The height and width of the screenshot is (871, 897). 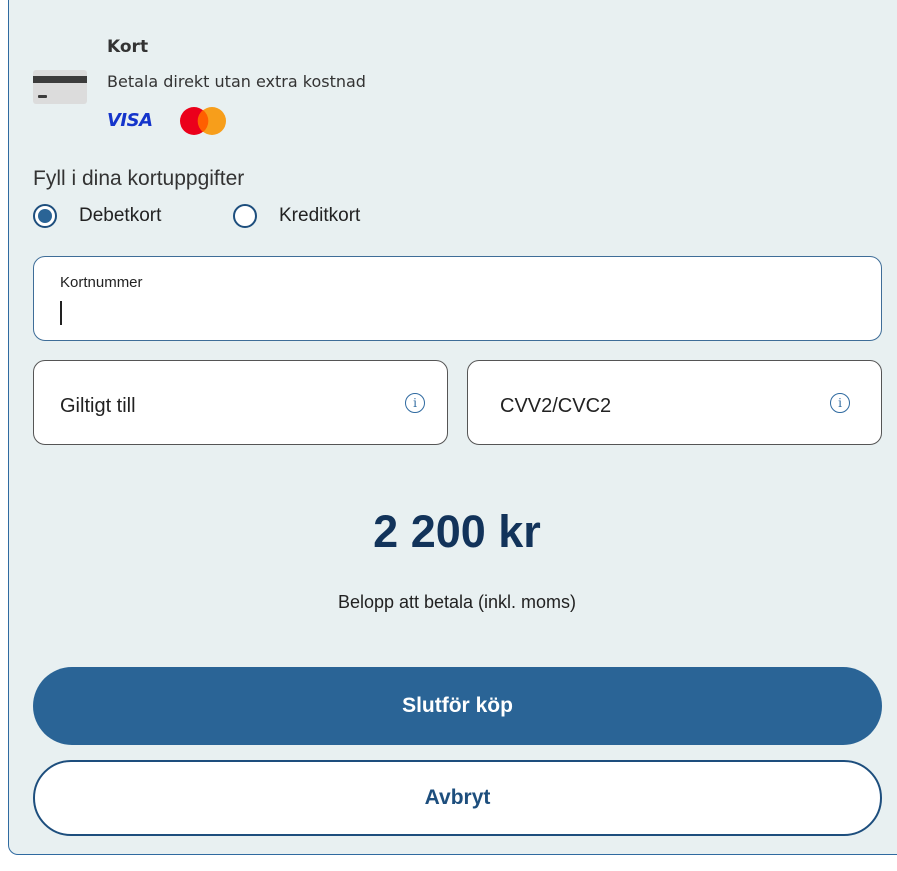 What do you see at coordinates (128, 47) in the screenshot?
I see `payment-method-title: Kort` at bounding box center [128, 47].